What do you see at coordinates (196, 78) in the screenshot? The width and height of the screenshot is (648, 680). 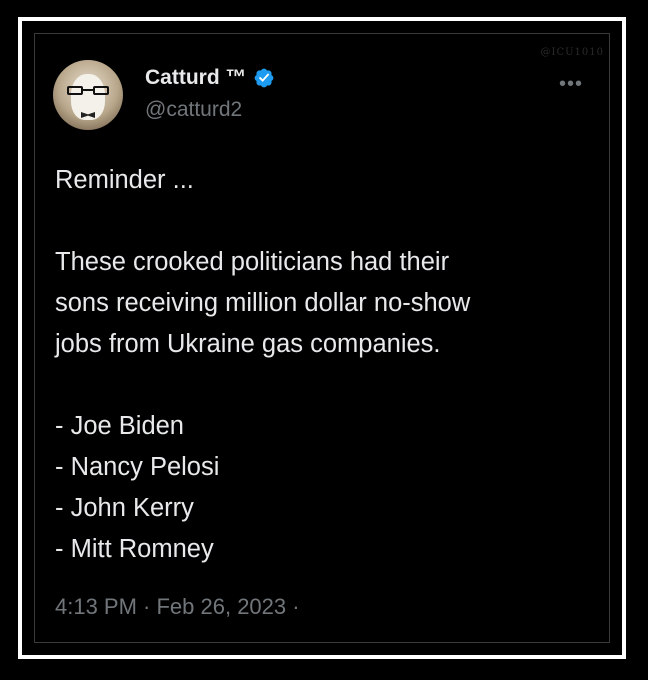 I see `author-display-name: Catturd ™` at bounding box center [196, 78].